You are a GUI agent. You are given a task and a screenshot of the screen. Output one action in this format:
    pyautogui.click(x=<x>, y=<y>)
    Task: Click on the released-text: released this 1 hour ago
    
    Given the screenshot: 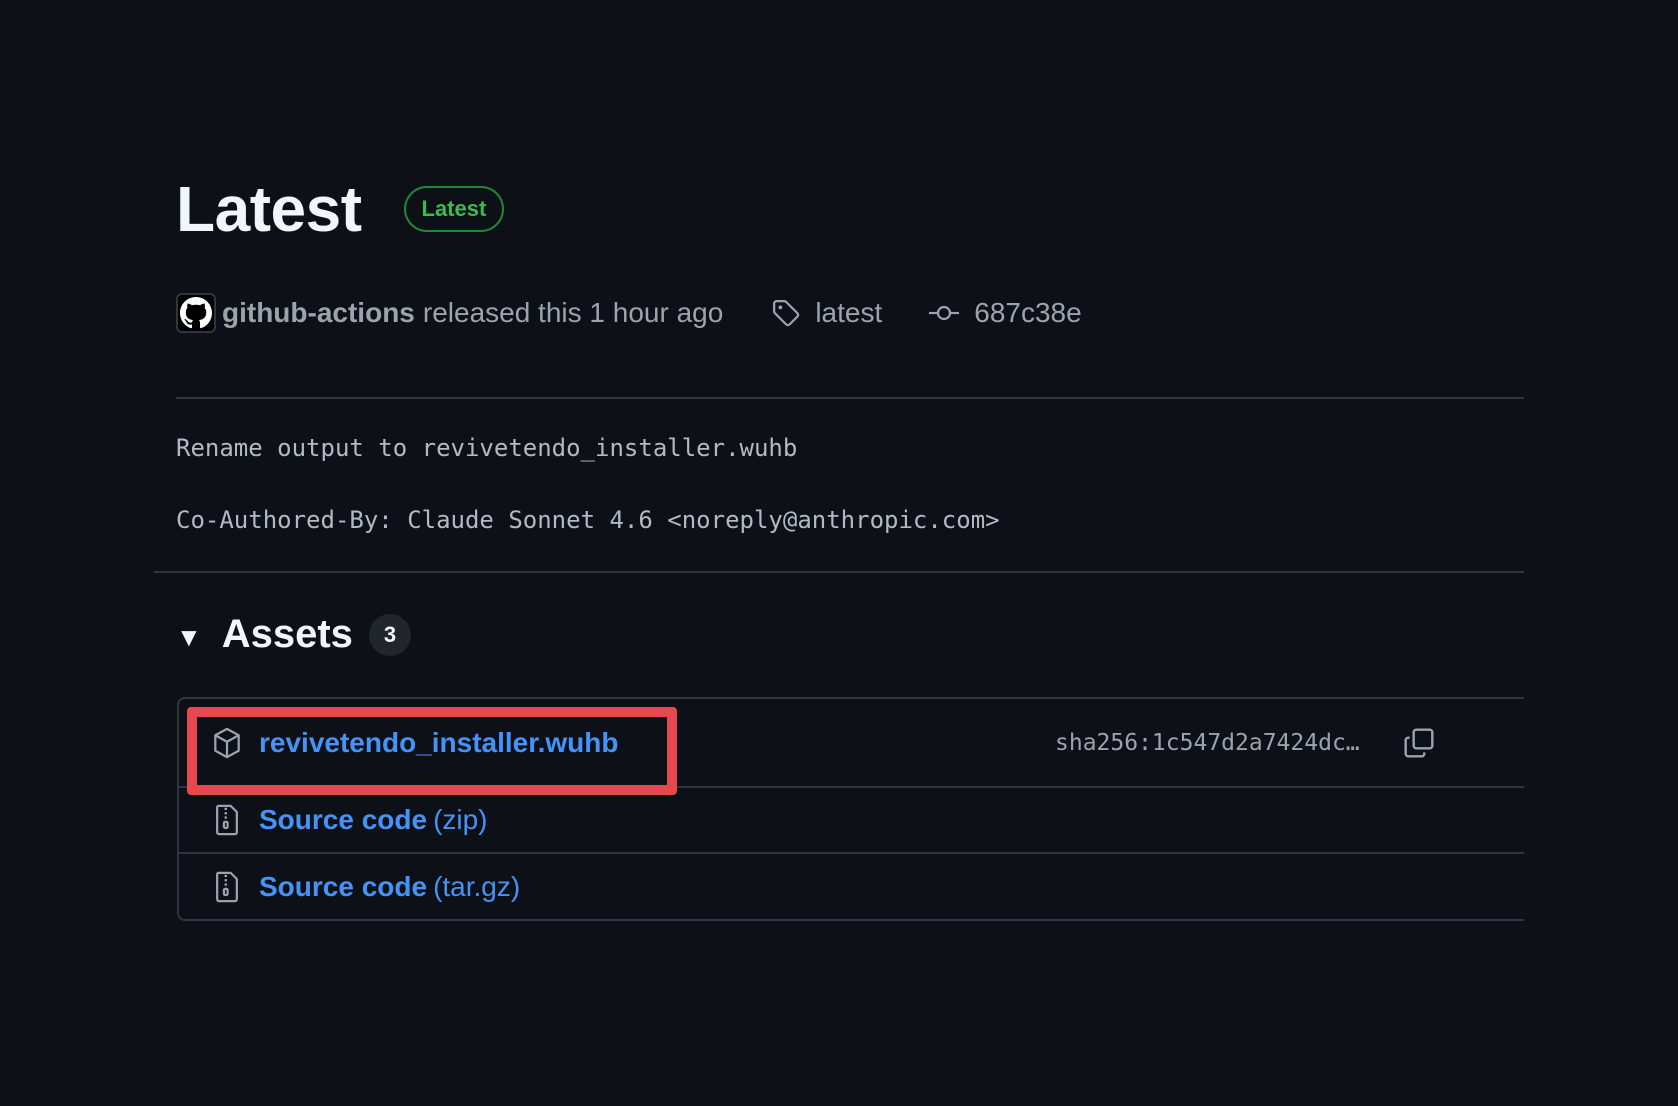 What is the action you would take?
    pyautogui.click(x=573, y=312)
    